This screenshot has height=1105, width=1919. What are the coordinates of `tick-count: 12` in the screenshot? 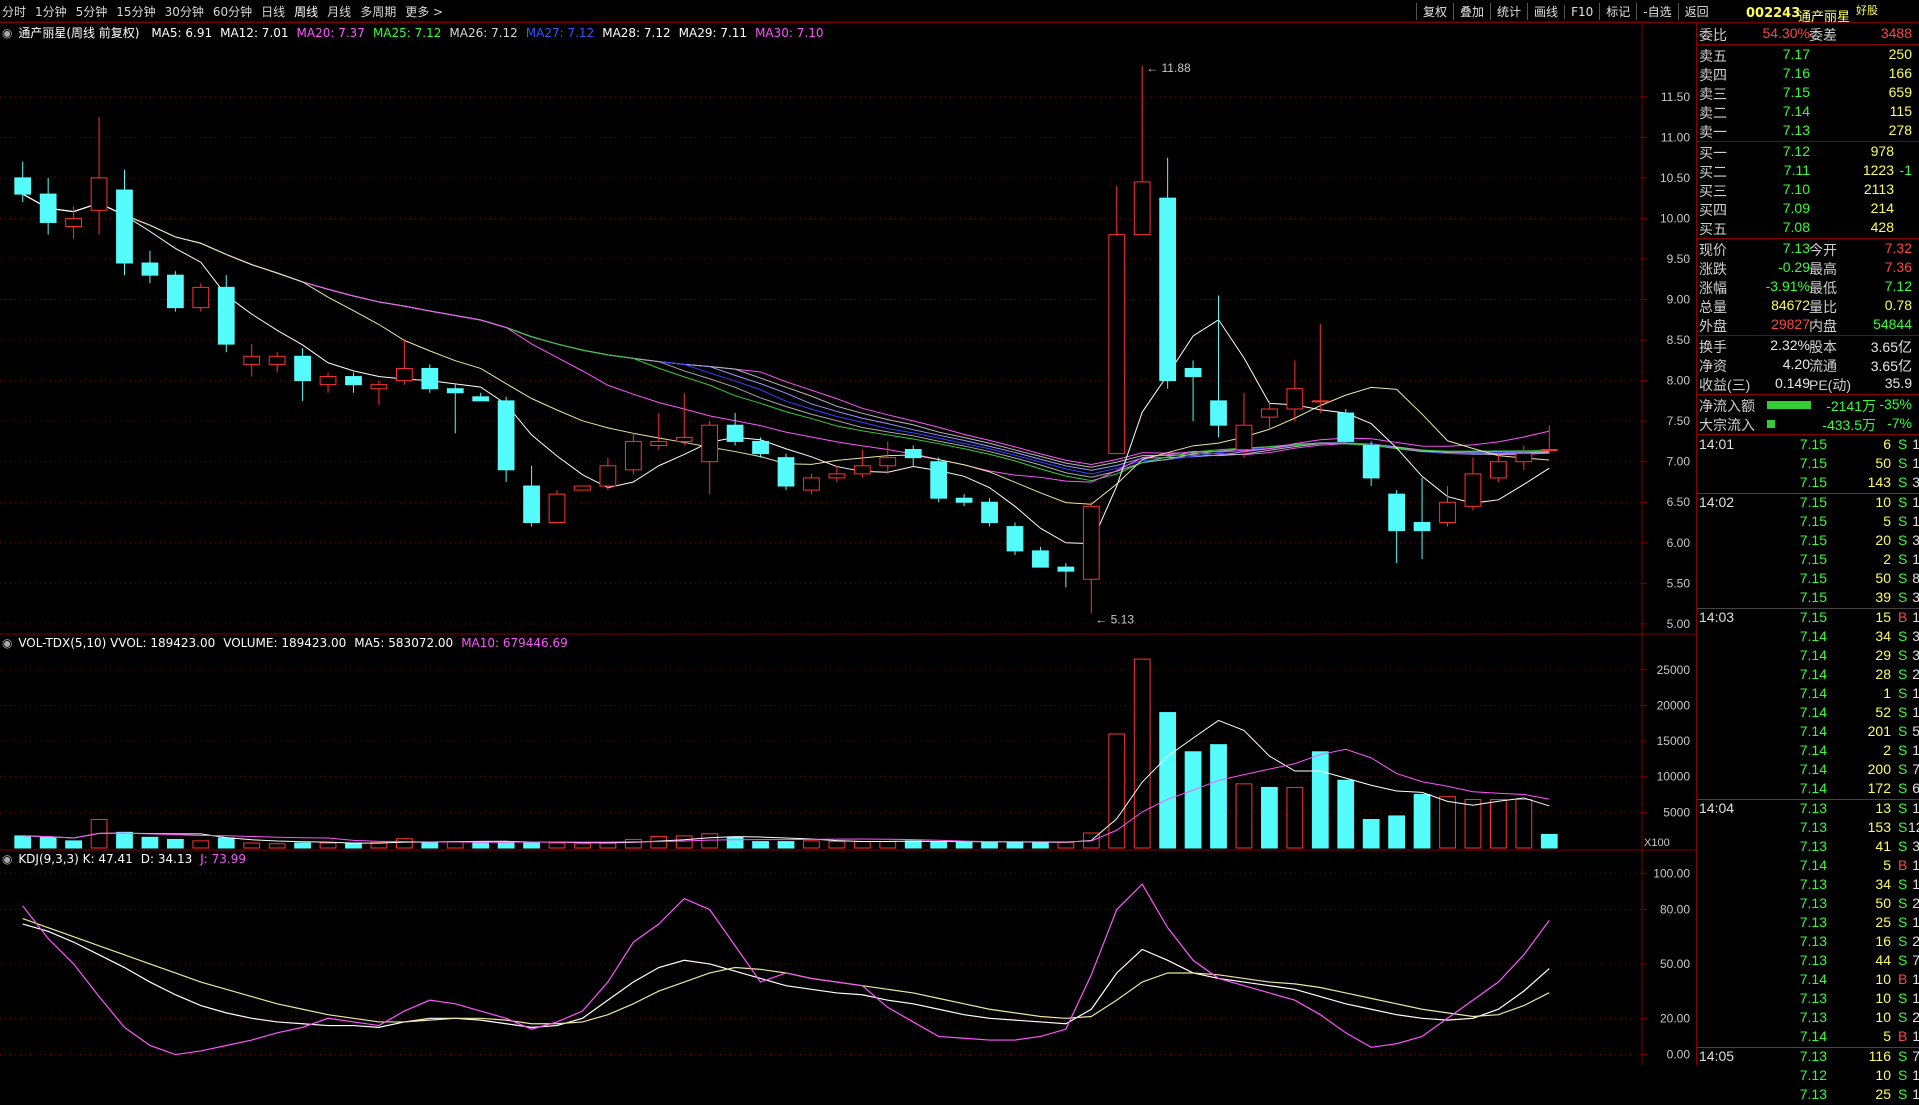 It's located at (1913, 827).